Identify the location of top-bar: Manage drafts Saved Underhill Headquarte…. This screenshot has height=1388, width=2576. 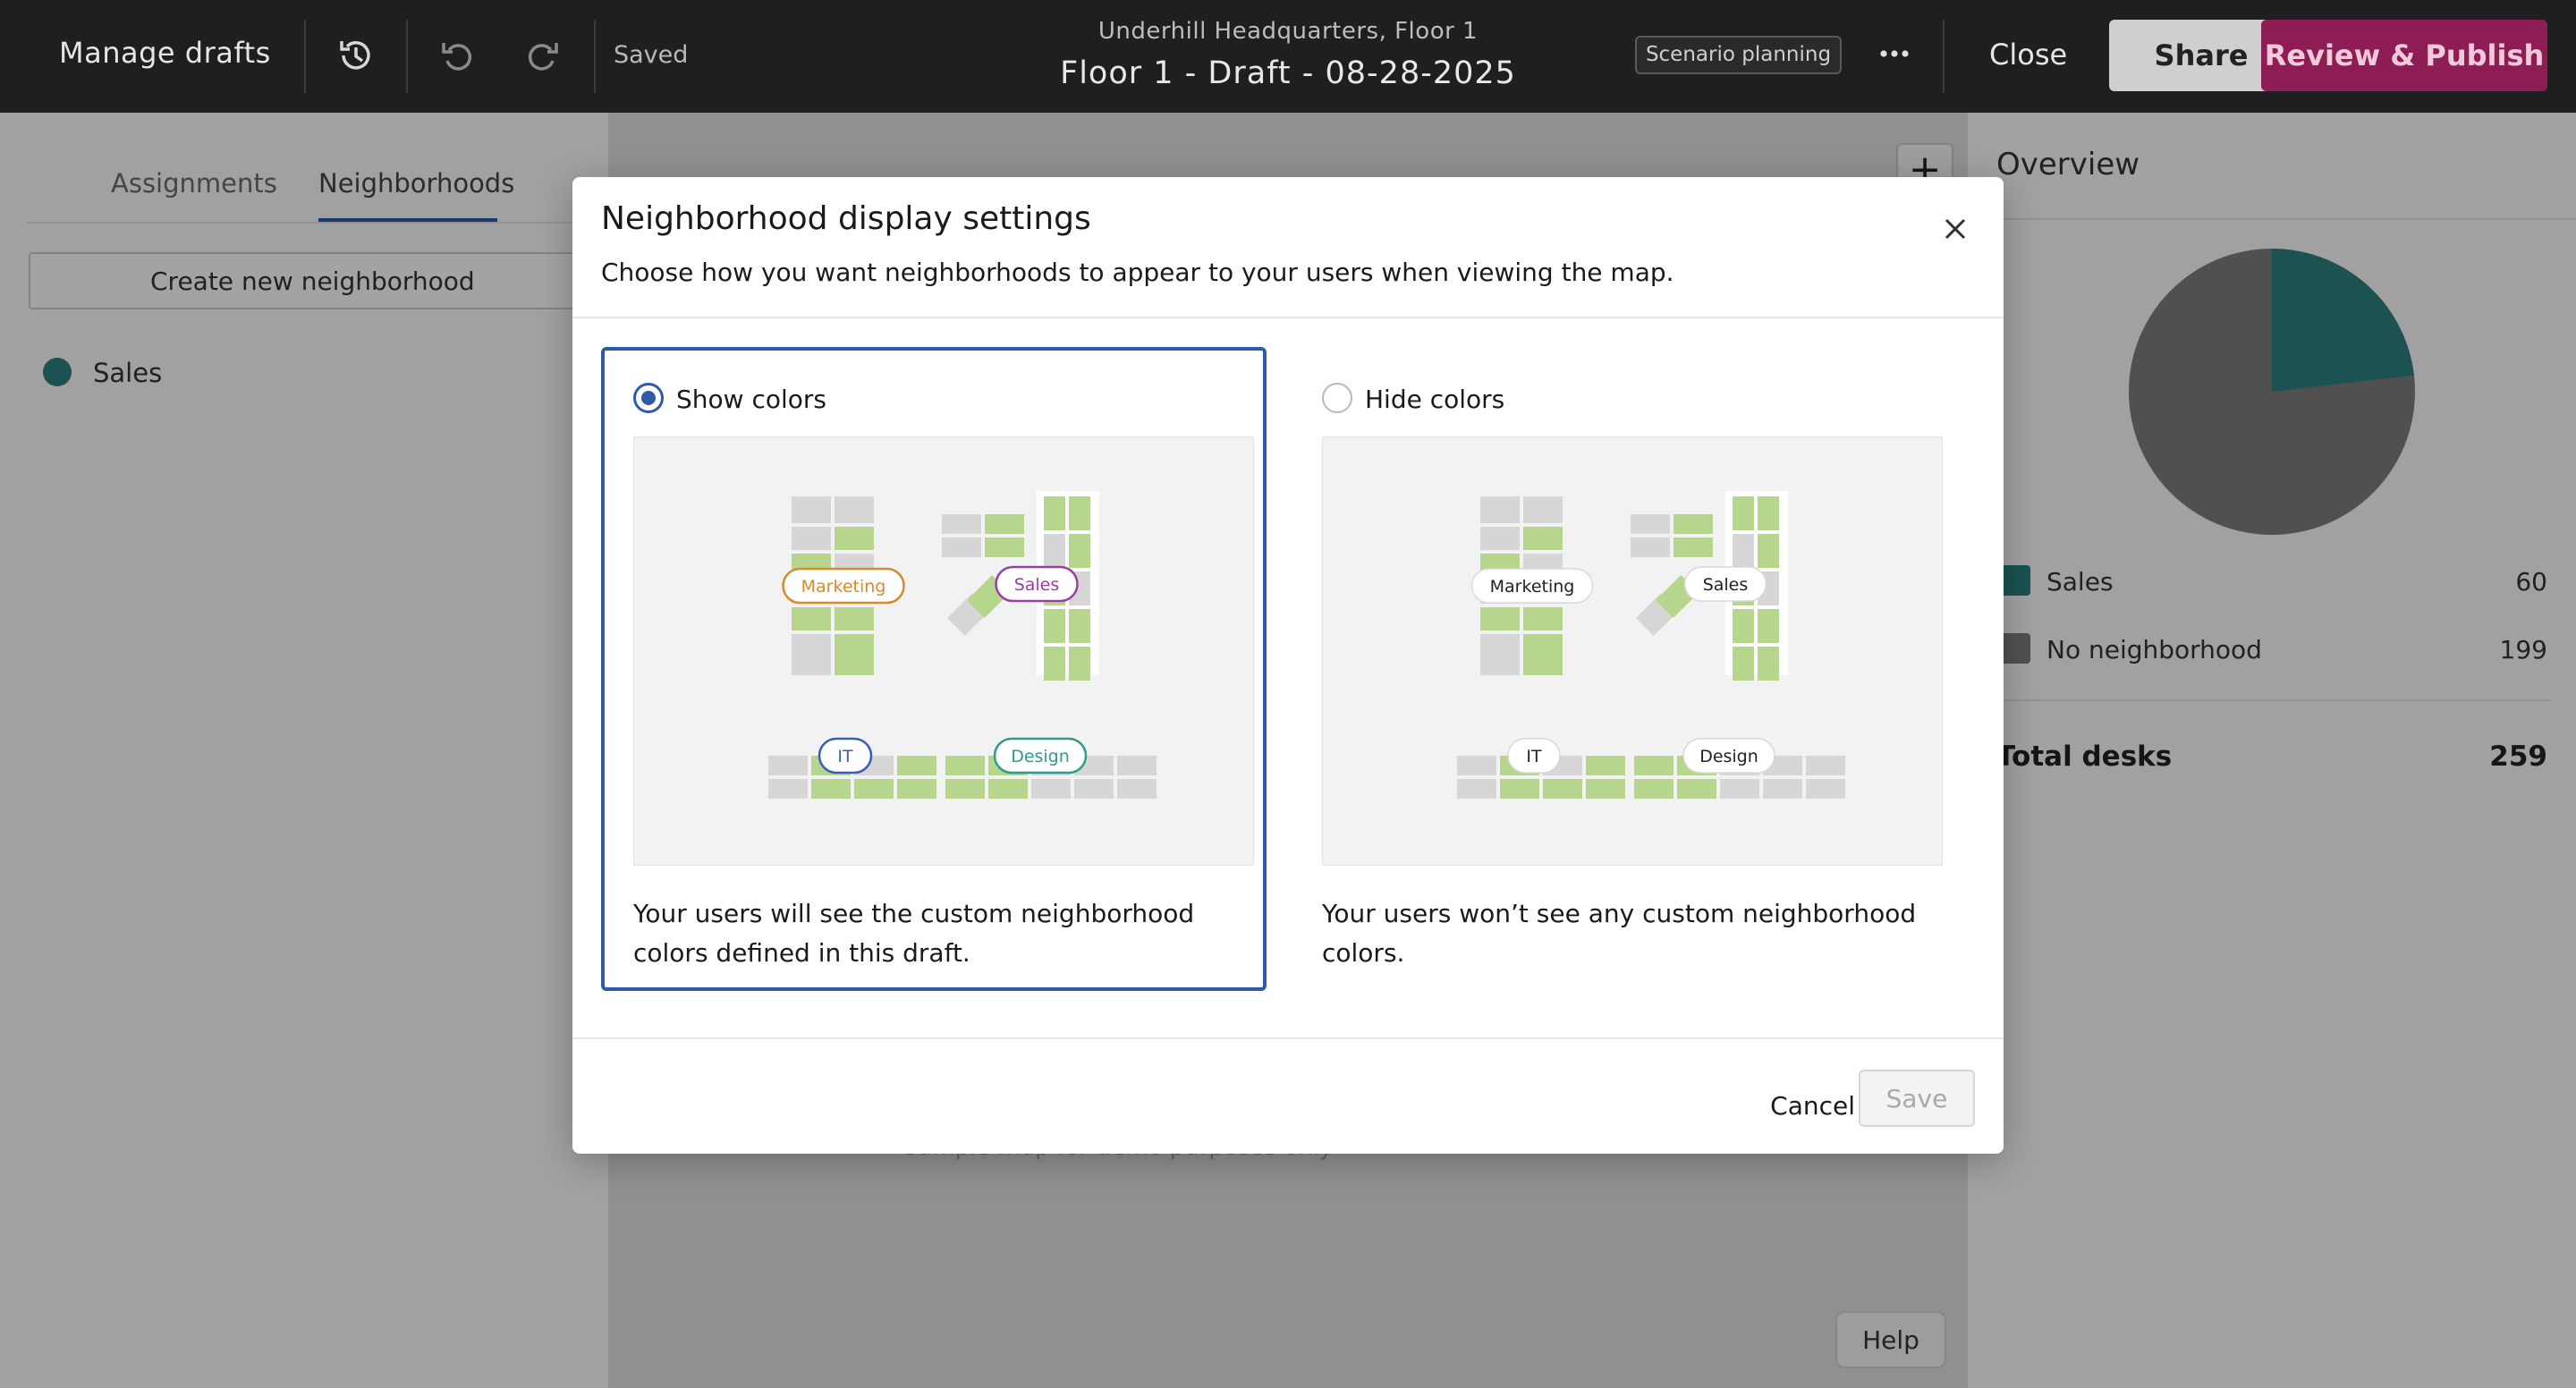
(1288, 57).